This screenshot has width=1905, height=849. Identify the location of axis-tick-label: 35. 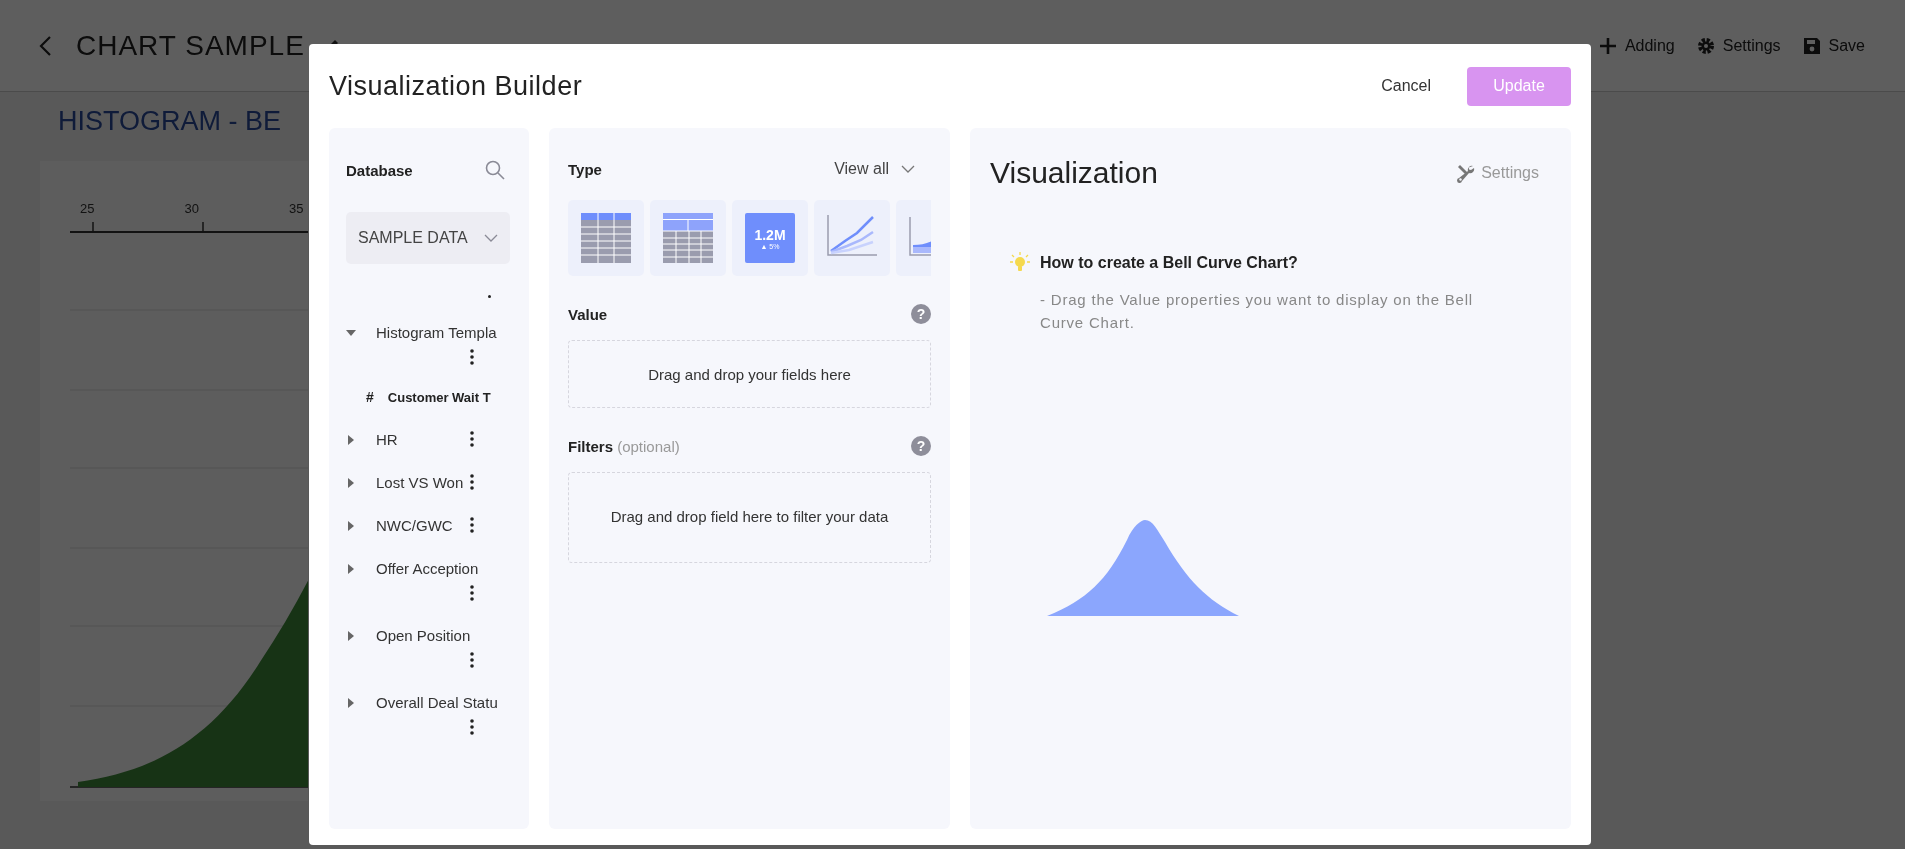
(296, 208).